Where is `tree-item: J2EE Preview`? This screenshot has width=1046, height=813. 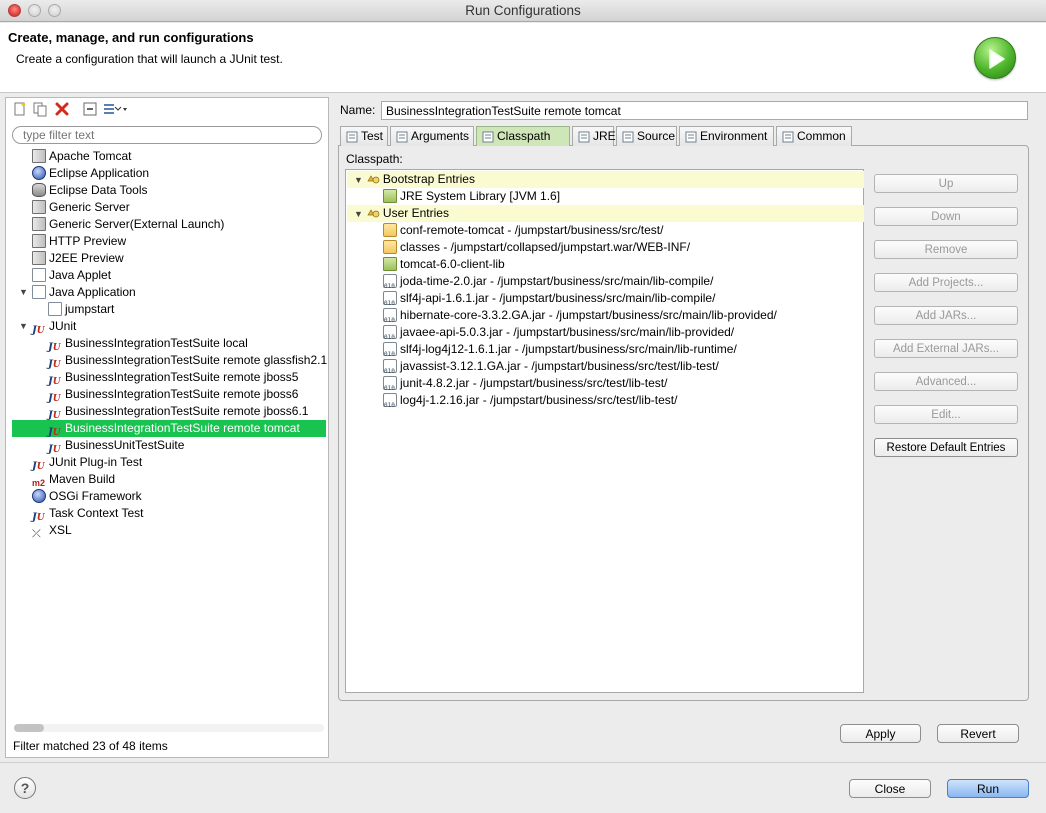 tree-item: J2EE Preview is located at coordinates (78, 258).